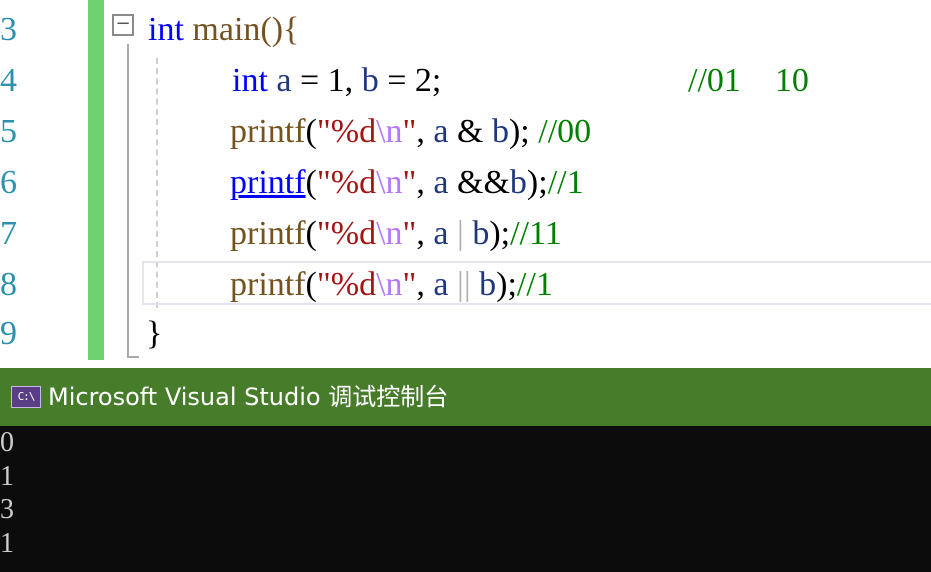  Describe the element at coordinates (748, 80) in the screenshot. I see `comment: //01 10` at that location.